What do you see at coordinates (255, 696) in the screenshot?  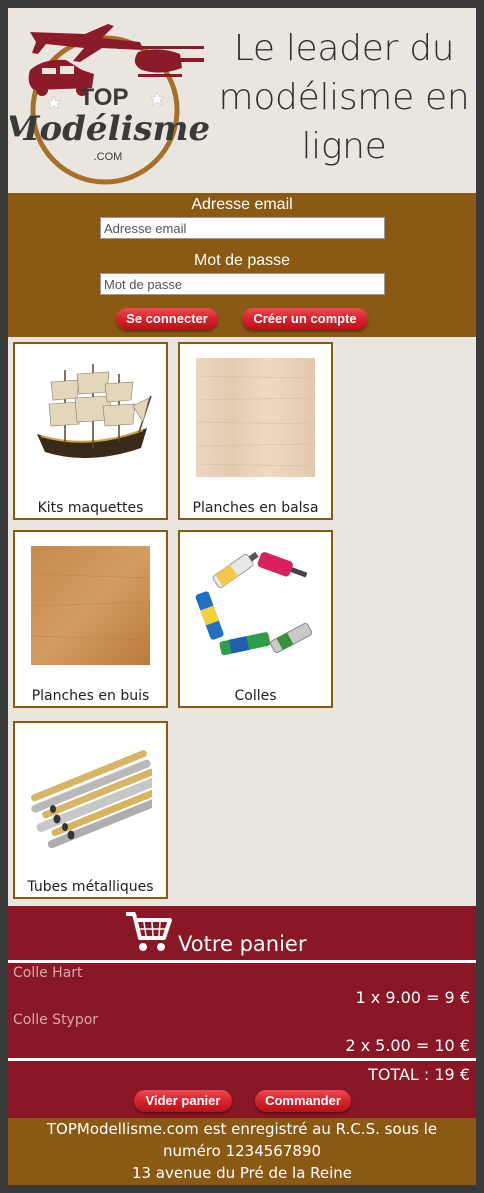 I see `product-label: Colles` at bounding box center [255, 696].